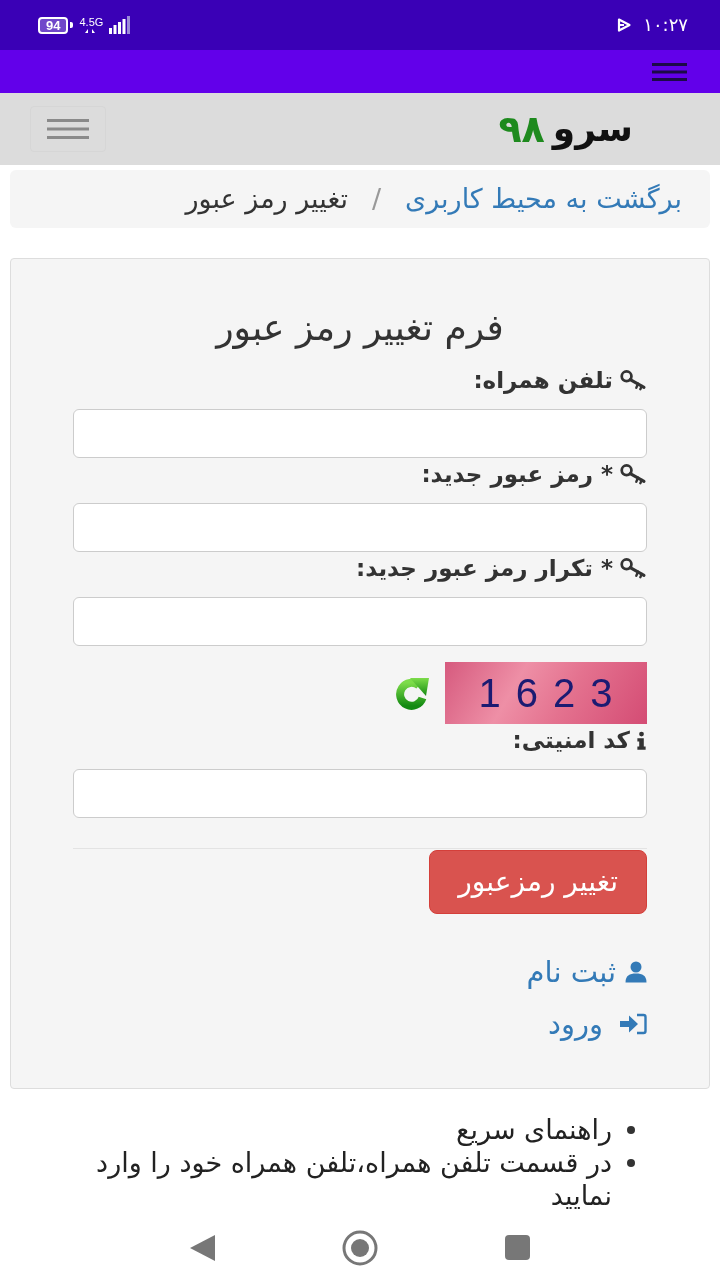 Image resolution: width=720 pixels, height=1280 pixels. I want to click on clock-time: ۱۰:۲۷, so click(665, 25).